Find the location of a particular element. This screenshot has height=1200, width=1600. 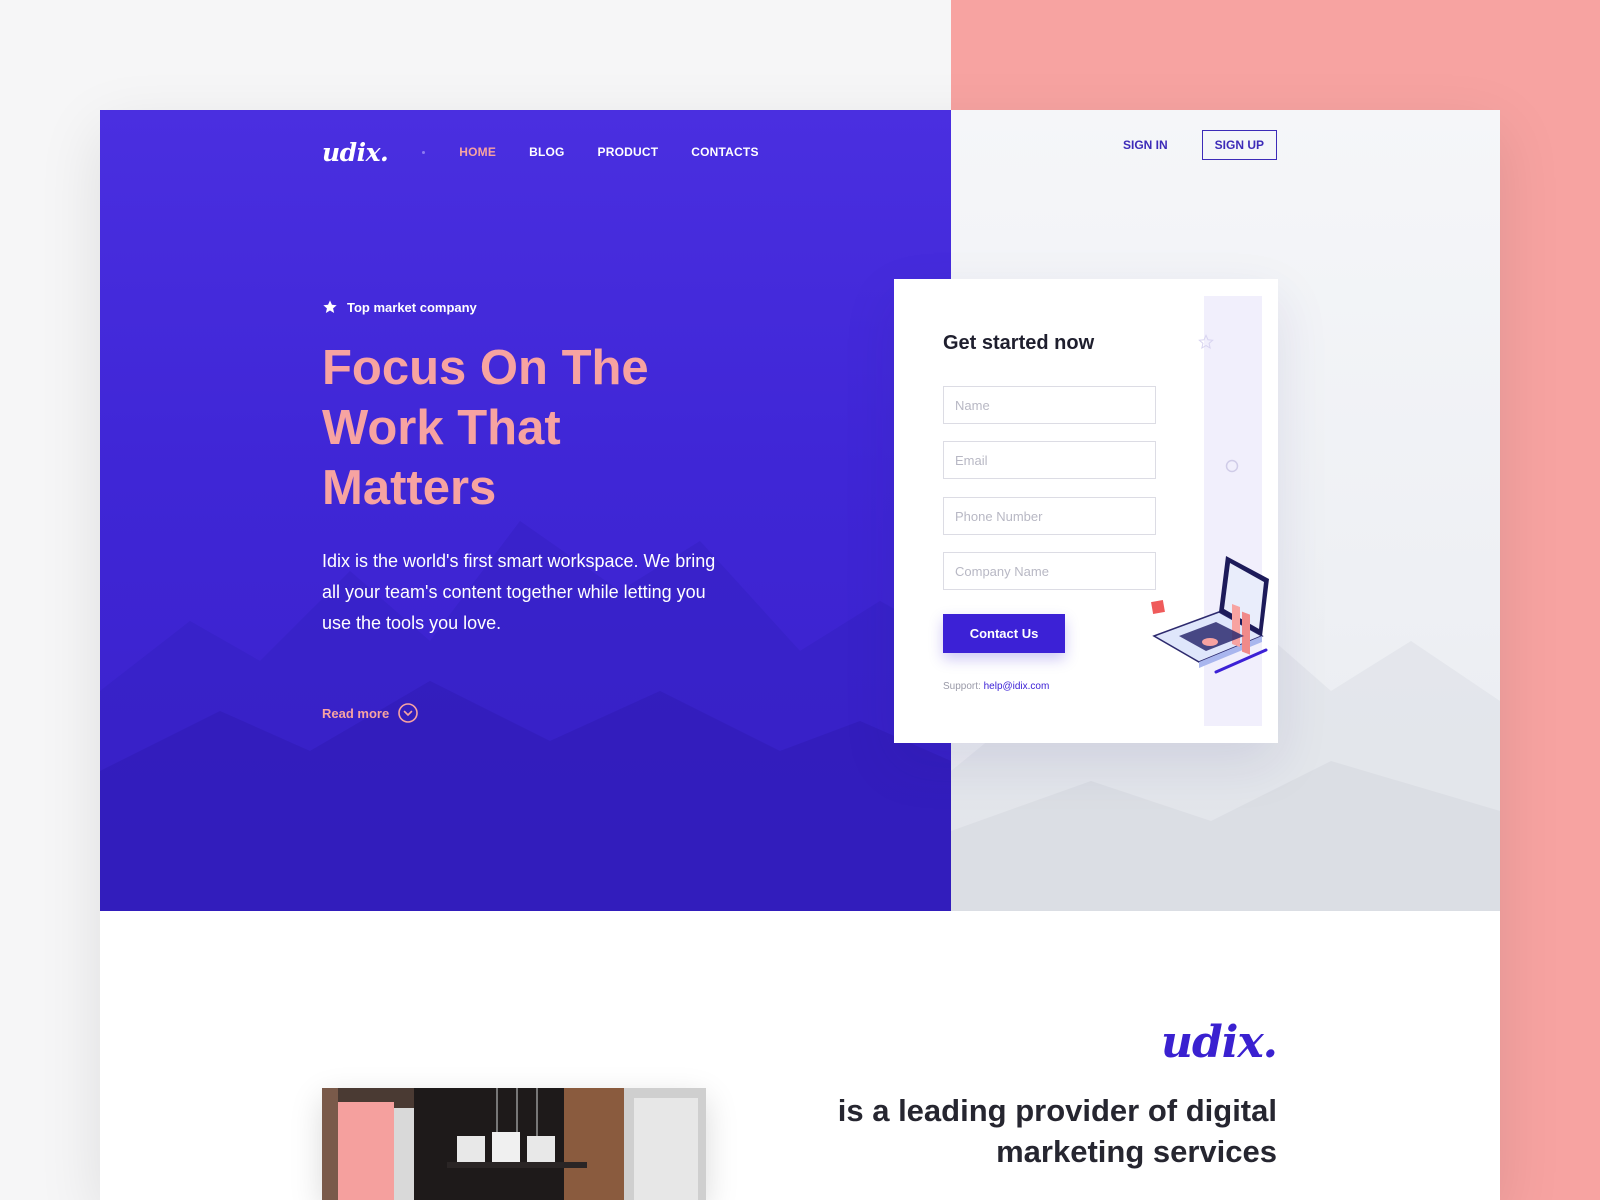

nav-separator is located at coordinates (424, 152).